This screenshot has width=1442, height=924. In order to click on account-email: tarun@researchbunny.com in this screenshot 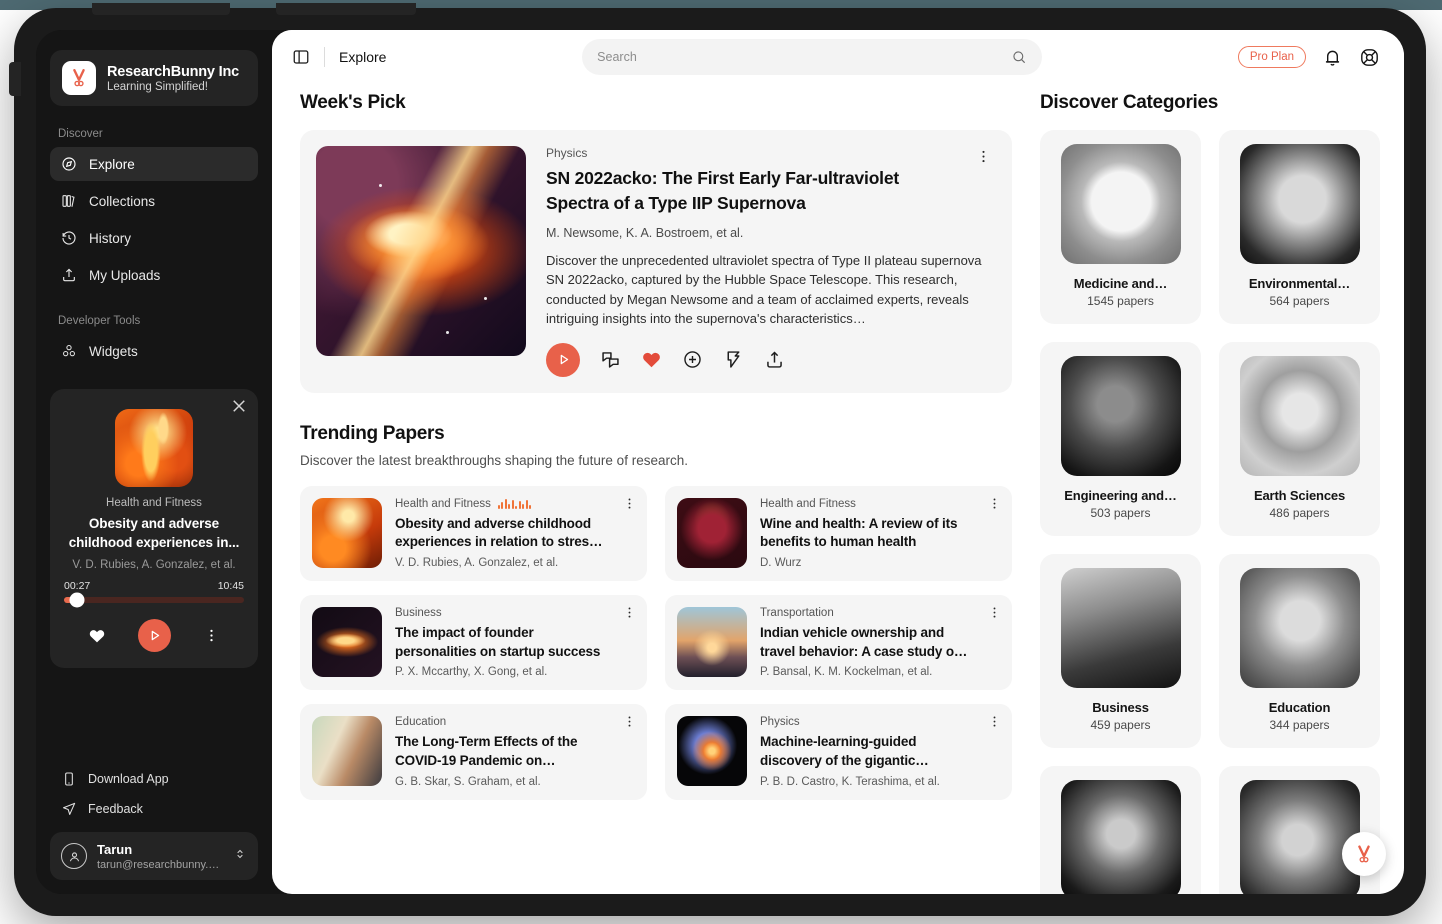, I will do `click(160, 865)`.